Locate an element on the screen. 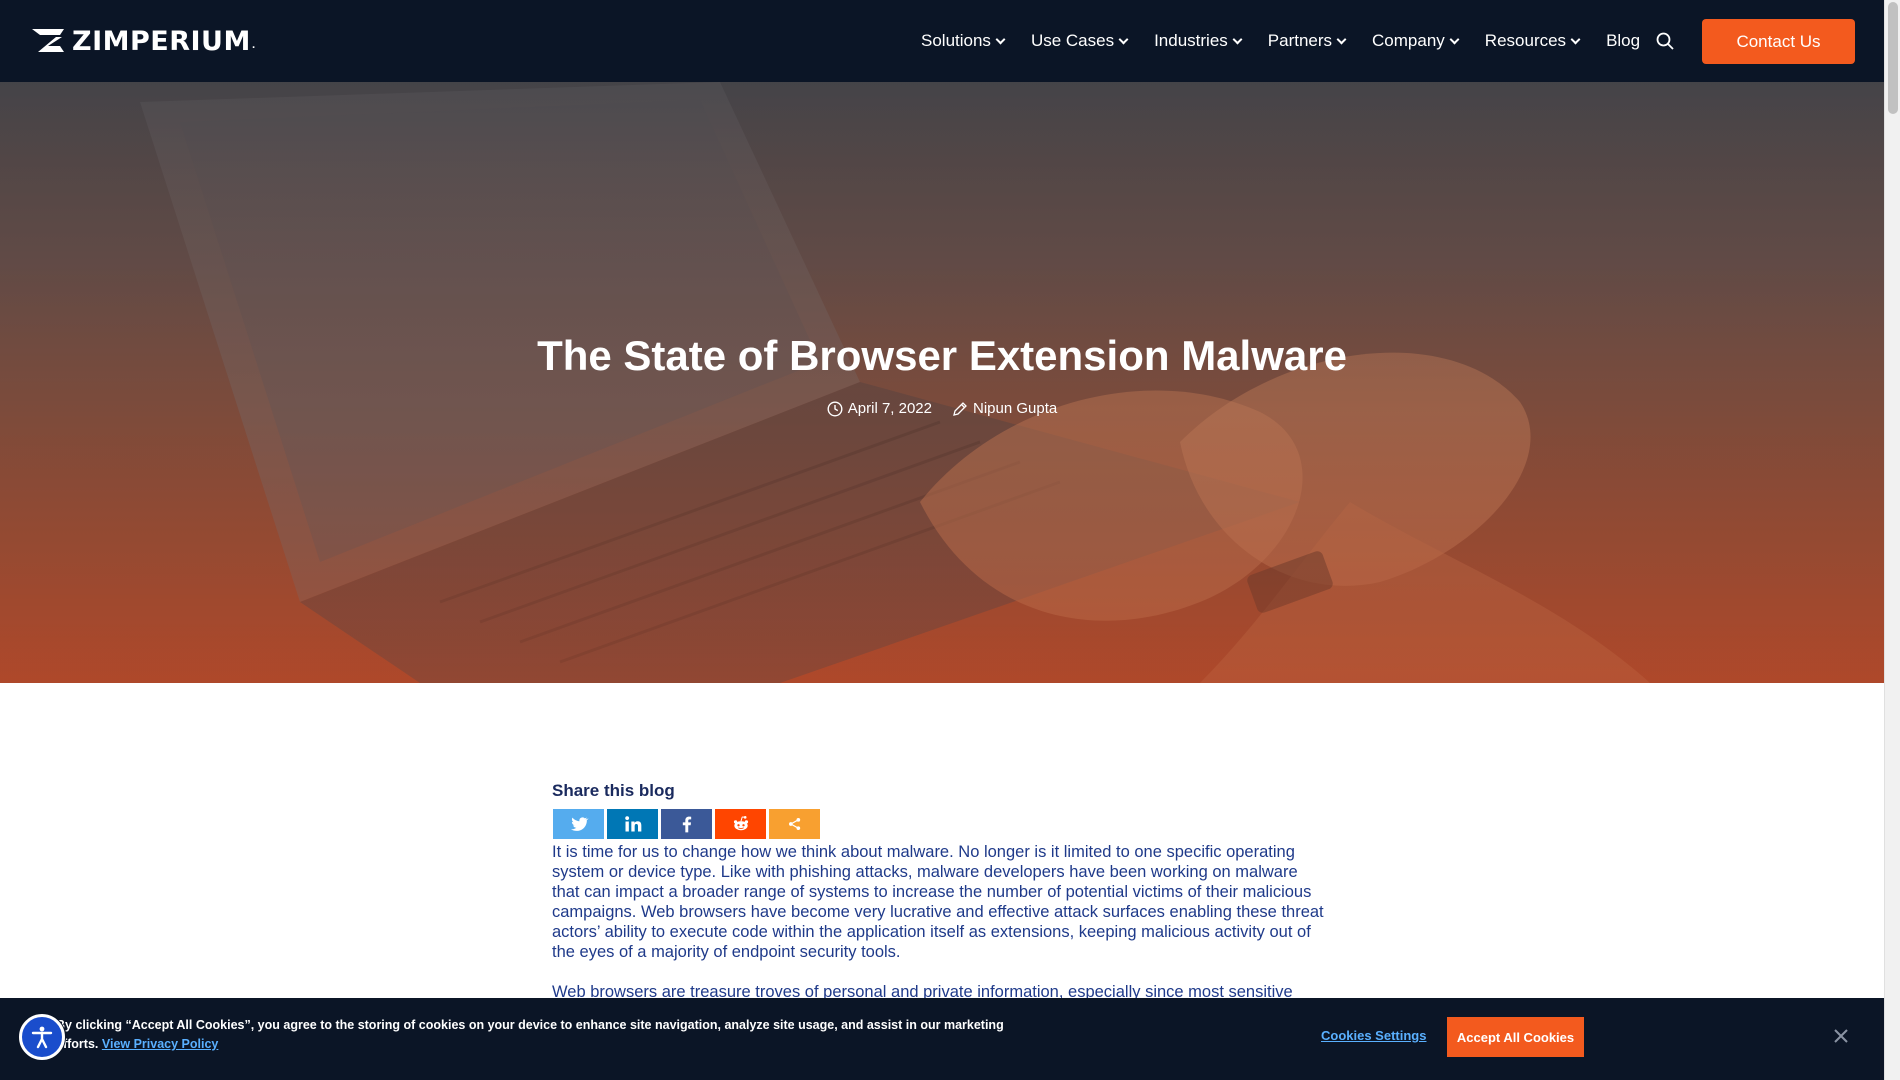  privacy-policy-link: View Privacy Policy is located at coordinates (160, 1044).